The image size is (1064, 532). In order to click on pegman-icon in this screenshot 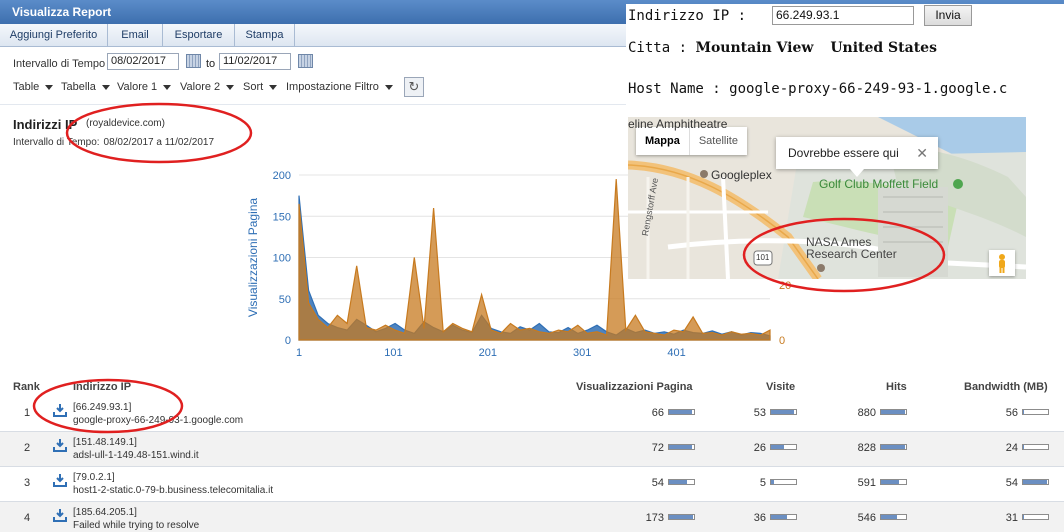, I will do `click(1002, 263)`.